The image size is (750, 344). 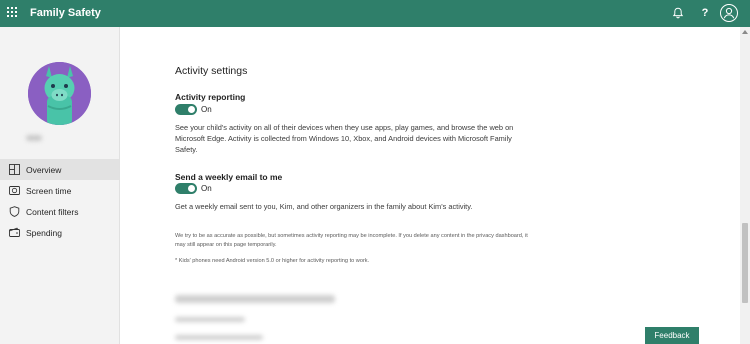 I want to click on sidebar-item-screen-time: Screen time, so click(x=59, y=190).